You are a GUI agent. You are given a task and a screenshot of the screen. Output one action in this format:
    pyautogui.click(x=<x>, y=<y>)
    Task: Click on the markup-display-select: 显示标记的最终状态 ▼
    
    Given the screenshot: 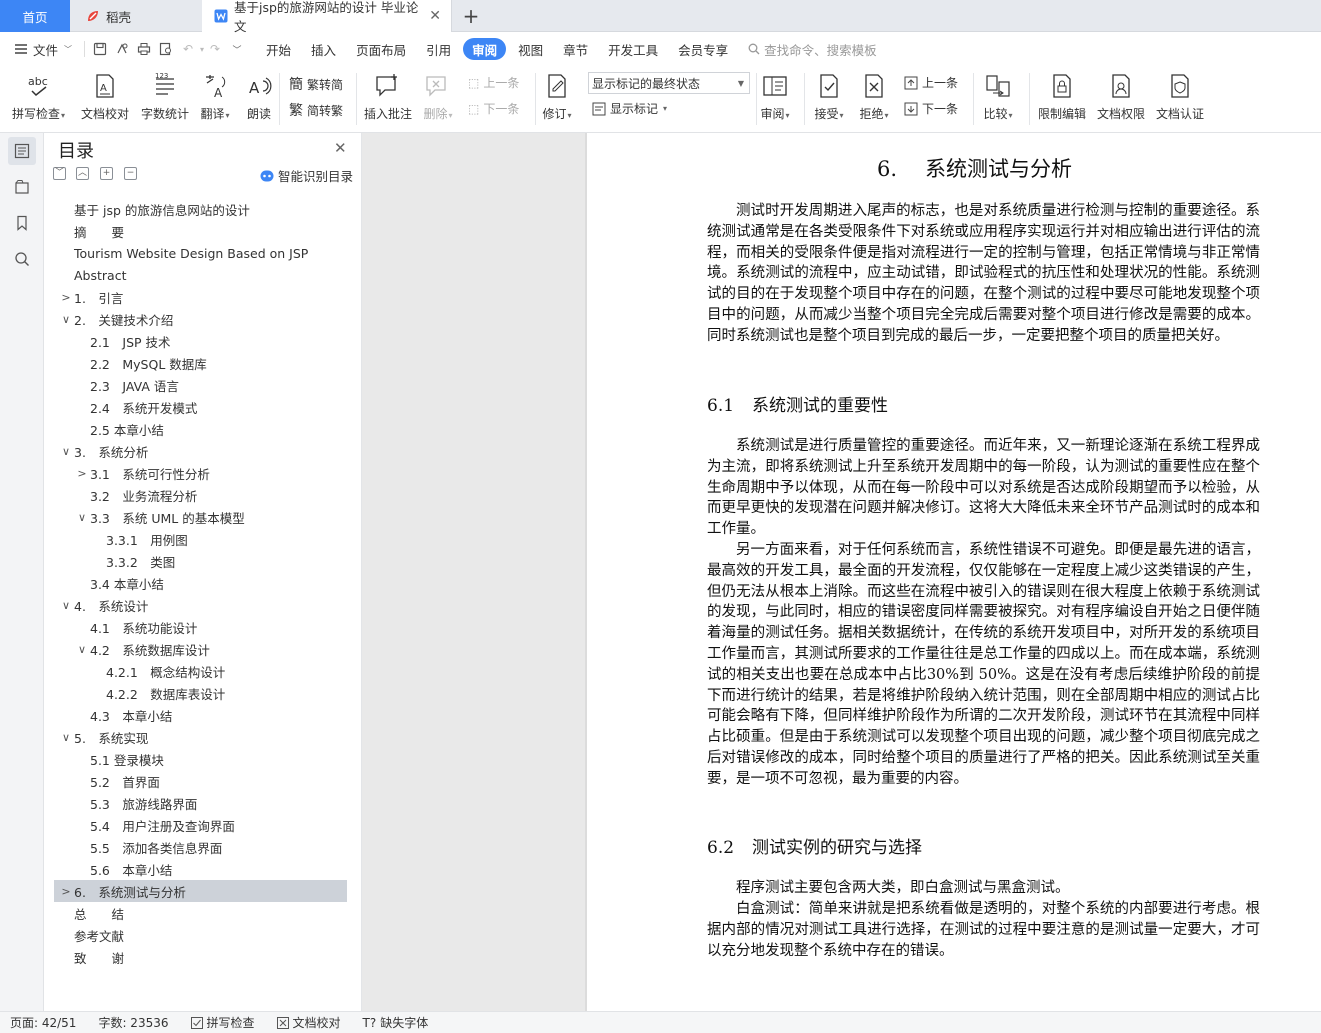 What is the action you would take?
    pyautogui.click(x=669, y=83)
    